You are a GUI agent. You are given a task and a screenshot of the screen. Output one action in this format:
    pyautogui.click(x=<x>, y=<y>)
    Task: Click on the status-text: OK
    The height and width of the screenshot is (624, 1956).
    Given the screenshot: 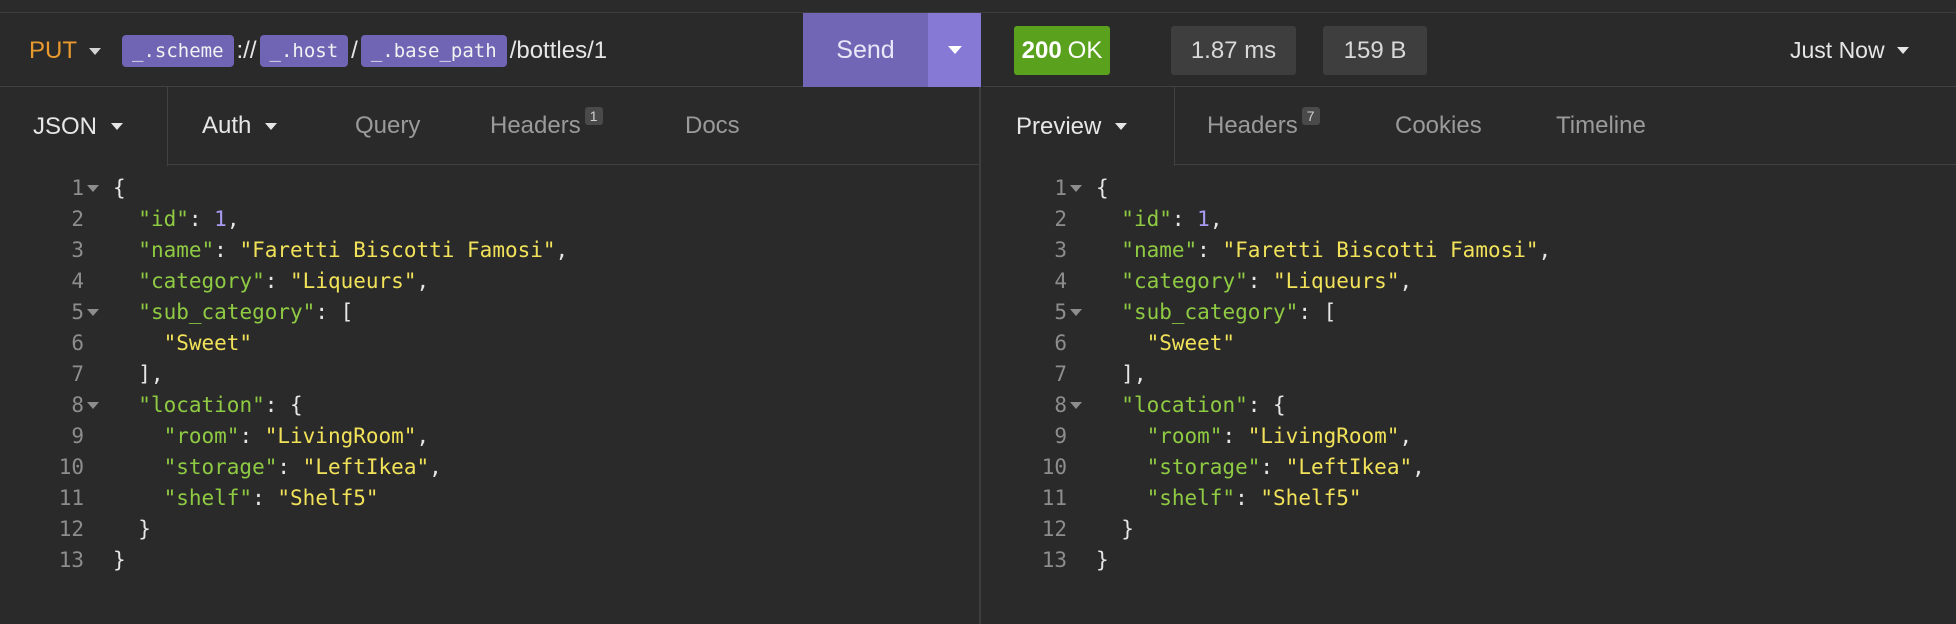 What is the action you would take?
    pyautogui.click(x=1085, y=50)
    